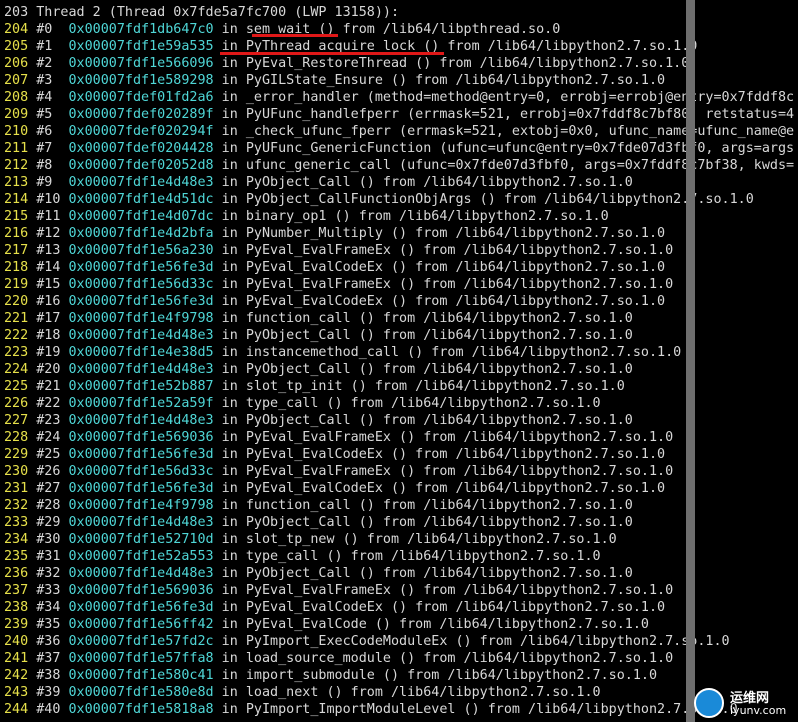 The height and width of the screenshot is (722, 798). I want to click on line-number: 237, so click(16, 590).